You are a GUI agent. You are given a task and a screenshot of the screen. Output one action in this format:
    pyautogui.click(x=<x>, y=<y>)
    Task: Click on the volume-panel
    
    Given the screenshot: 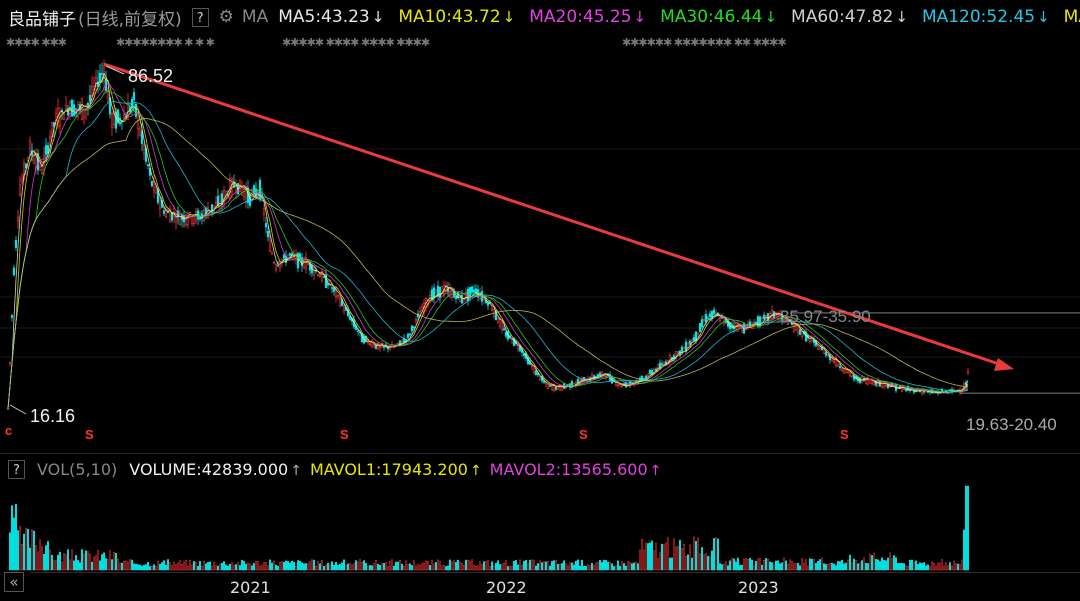 What is the action you would take?
    pyautogui.click(x=540, y=527)
    